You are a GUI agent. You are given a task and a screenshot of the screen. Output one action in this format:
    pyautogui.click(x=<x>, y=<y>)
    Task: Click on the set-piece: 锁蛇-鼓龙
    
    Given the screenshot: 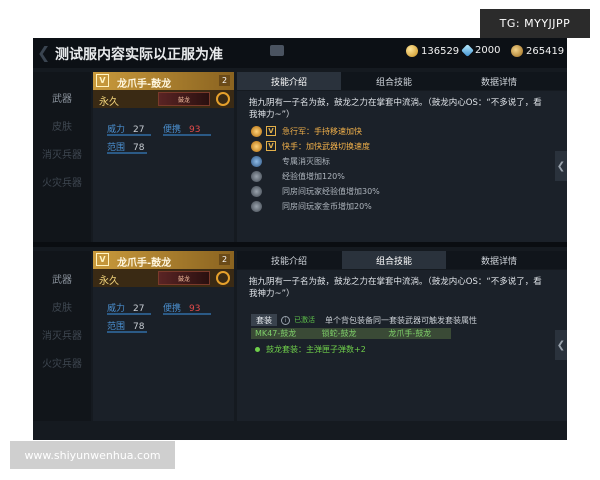 What is the action you would take?
    pyautogui.click(x=339, y=333)
    